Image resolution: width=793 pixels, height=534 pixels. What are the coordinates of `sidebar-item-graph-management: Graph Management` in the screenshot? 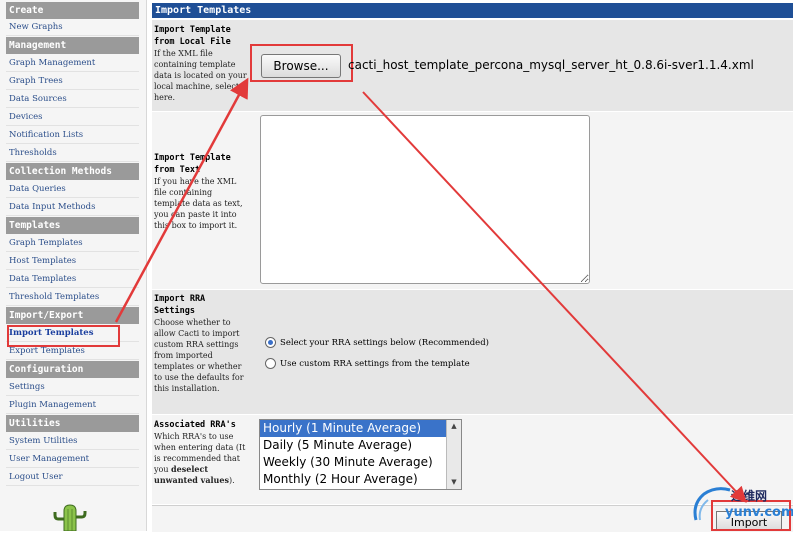 It's located at (72, 63).